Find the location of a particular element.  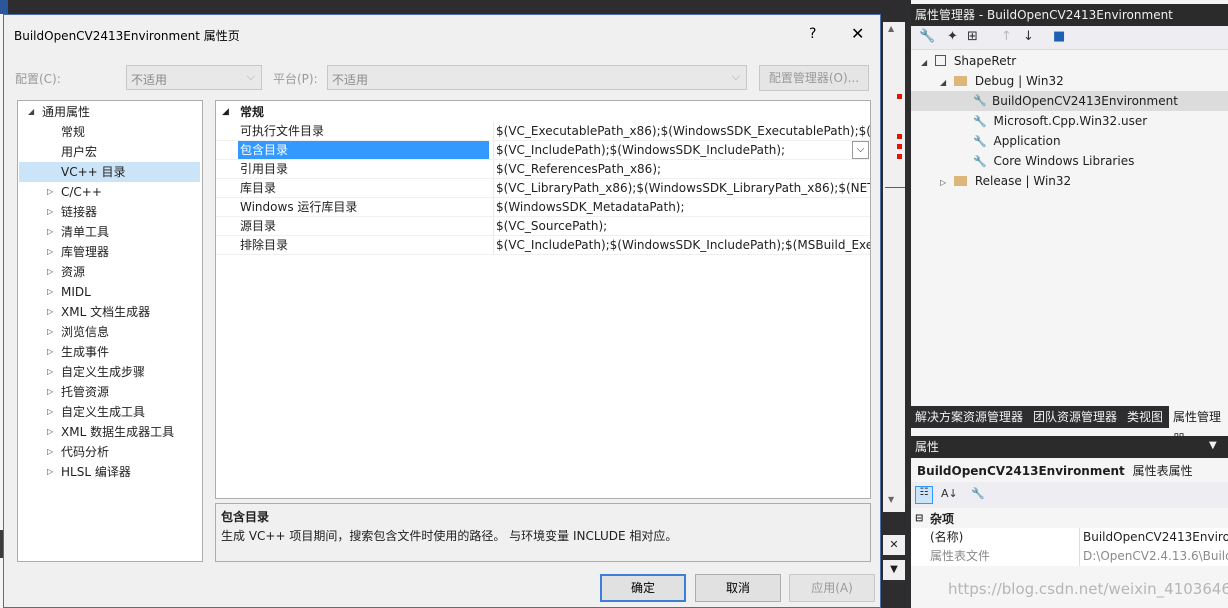

grid-row: 引用目录 $(VC_ReferencesPath_x86); is located at coordinates (543, 169).